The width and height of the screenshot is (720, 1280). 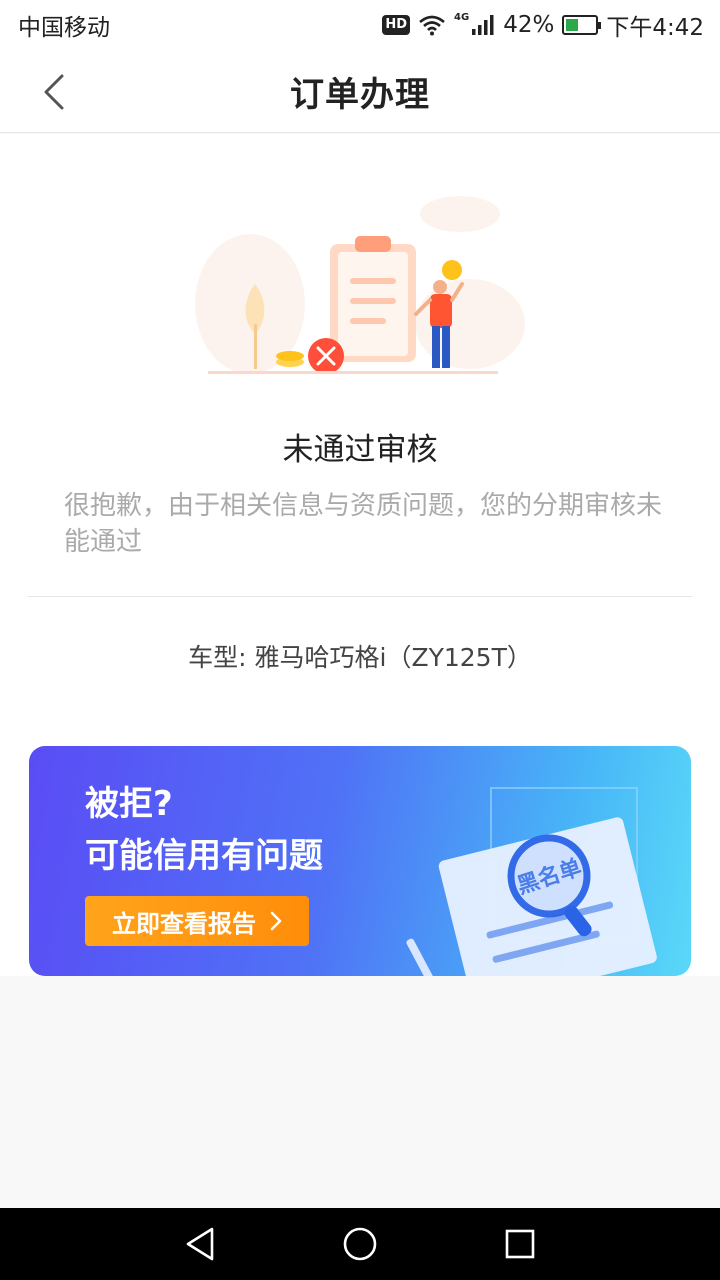 I want to click on hd-icon: HD, so click(x=396, y=25).